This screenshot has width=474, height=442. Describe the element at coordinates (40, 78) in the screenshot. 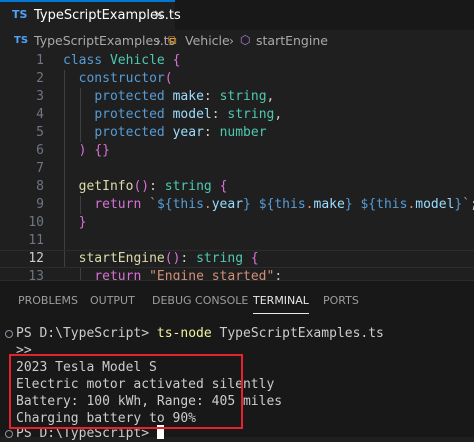

I see `line-number: 2` at that location.